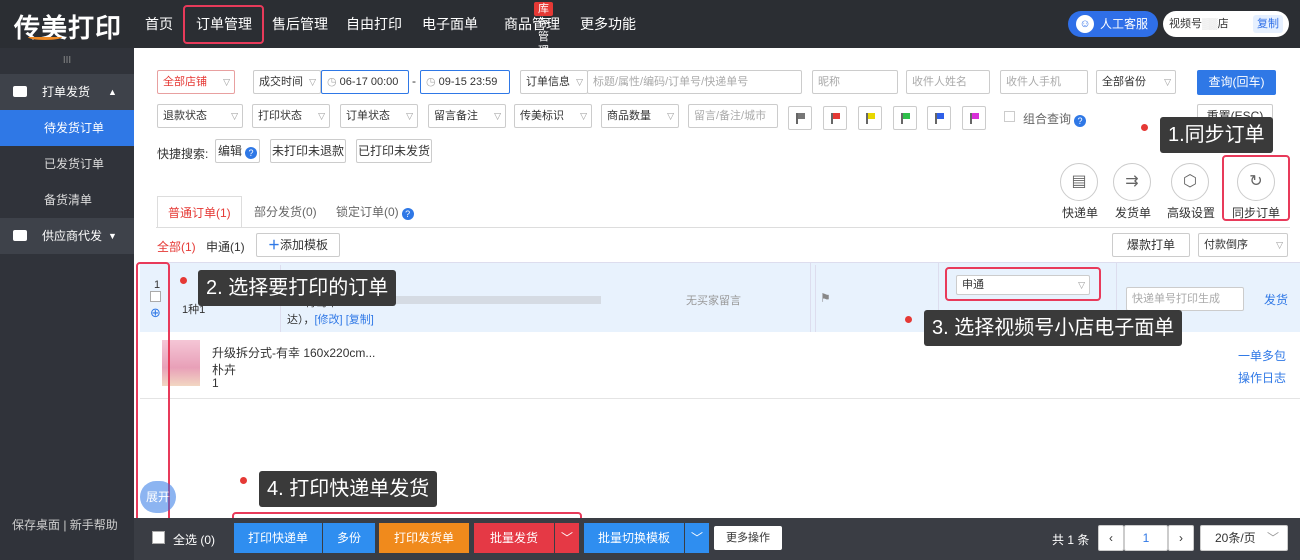 The width and height of the screenshot is (1300, 560). What do you see at coordinates (748, 538) in the screenshot?
I see `more-actions-button: 更多操作` at bounding box center [748, 538].